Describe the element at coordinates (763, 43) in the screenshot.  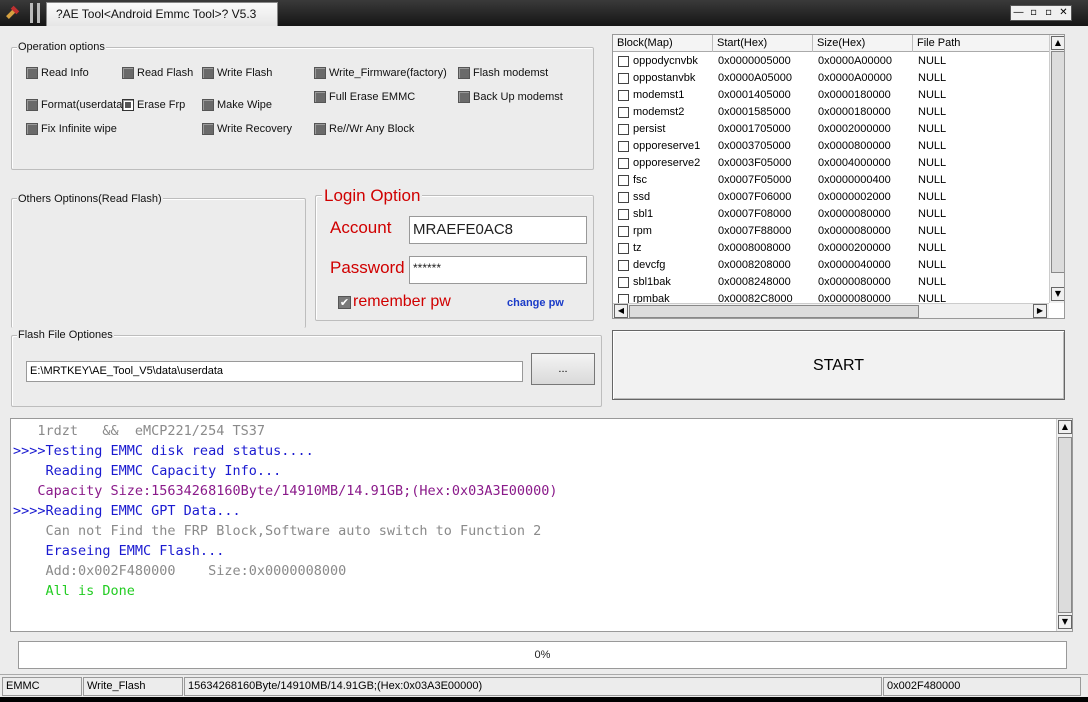
I see `column-header-start: Start(Hex)` at that location.